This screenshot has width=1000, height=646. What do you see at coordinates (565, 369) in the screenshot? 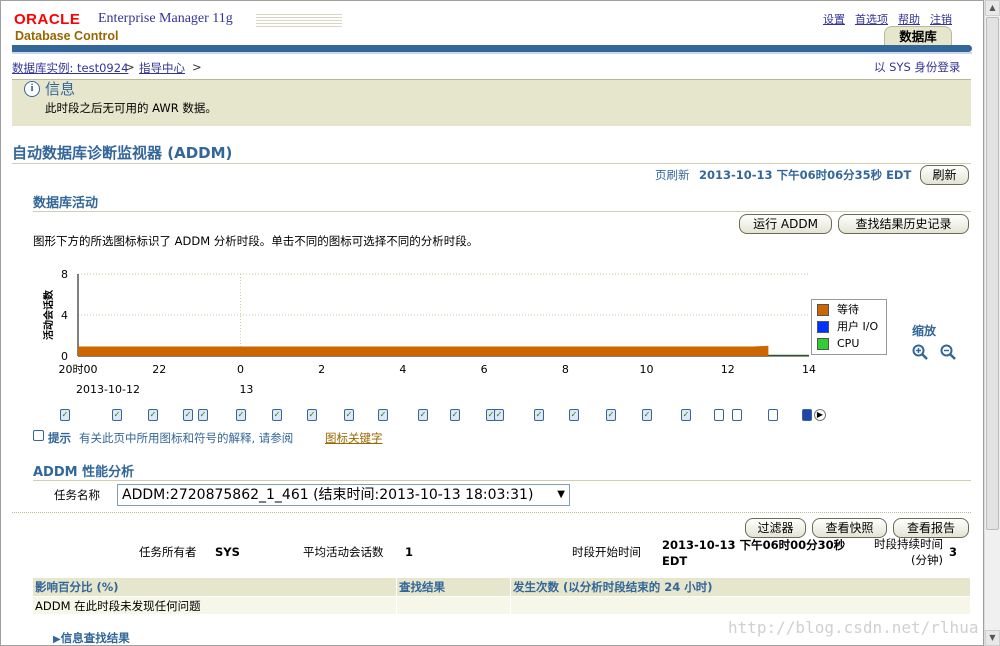
I see `x-tick-label: 8` at bounding box center [565, 369].